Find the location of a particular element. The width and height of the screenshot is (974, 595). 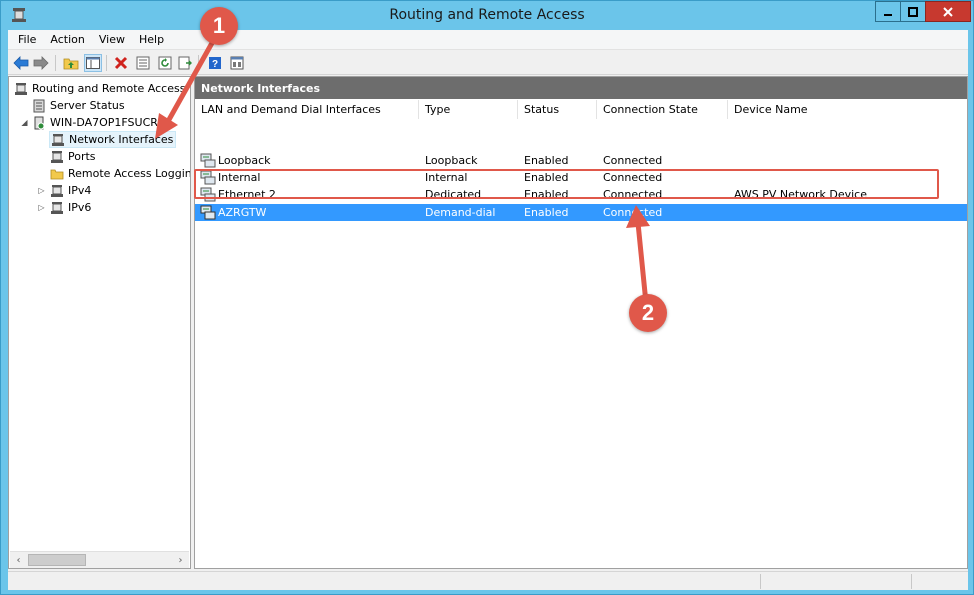

tree-item-remote-access-logging: Remote Access Logging is located at coordinates (120, 173).